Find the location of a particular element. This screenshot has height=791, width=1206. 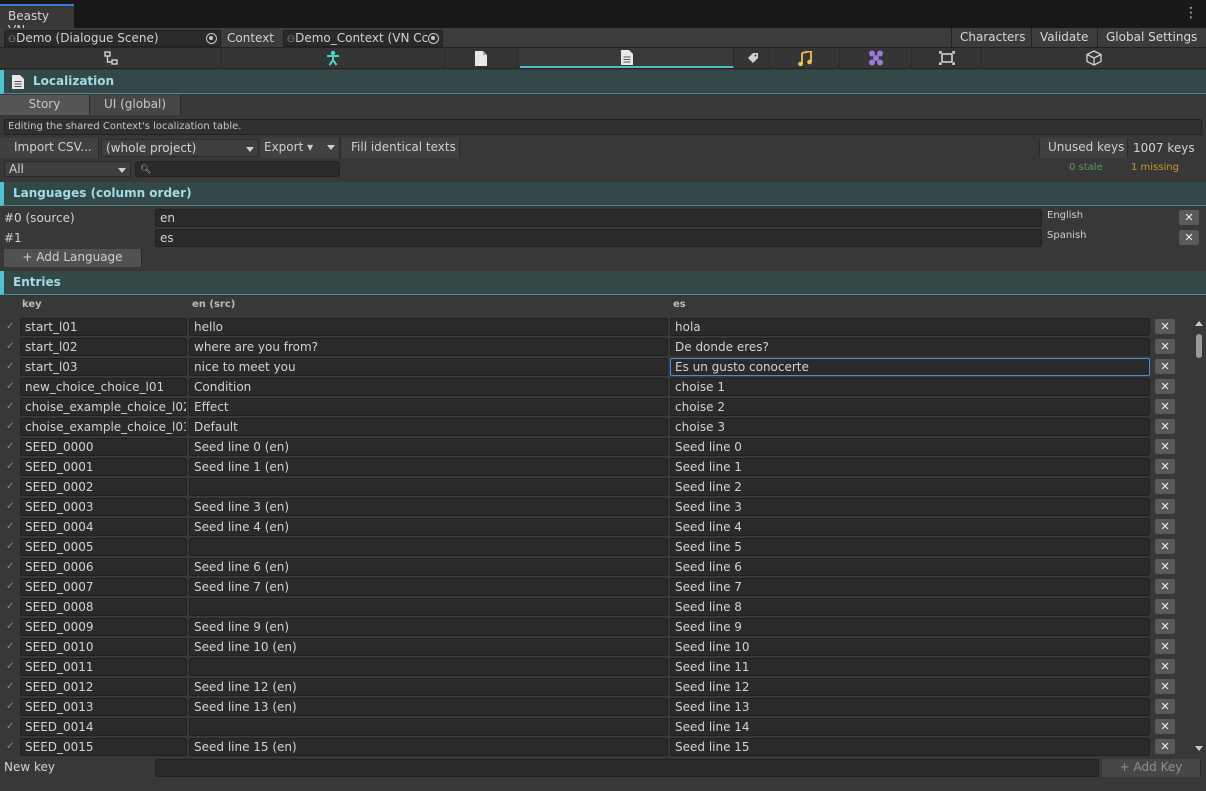

subtab-ui-global: UI (global) is located at coordinates (135, 105).